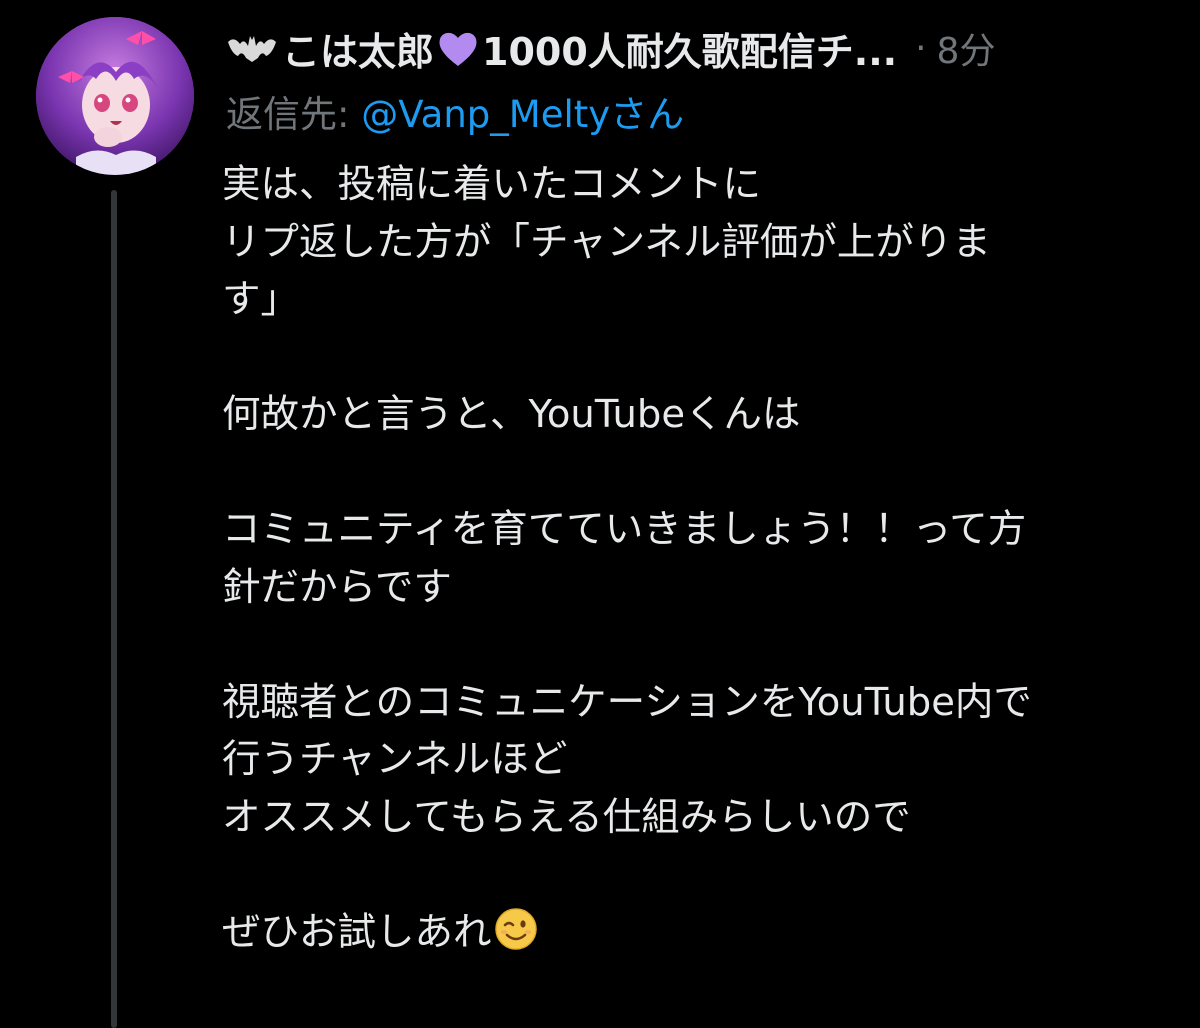  Describe the element at coordinates (522, 114) in the screenshot. I see `reply-to-handle: @Vanp_Meltyさん` at that location.